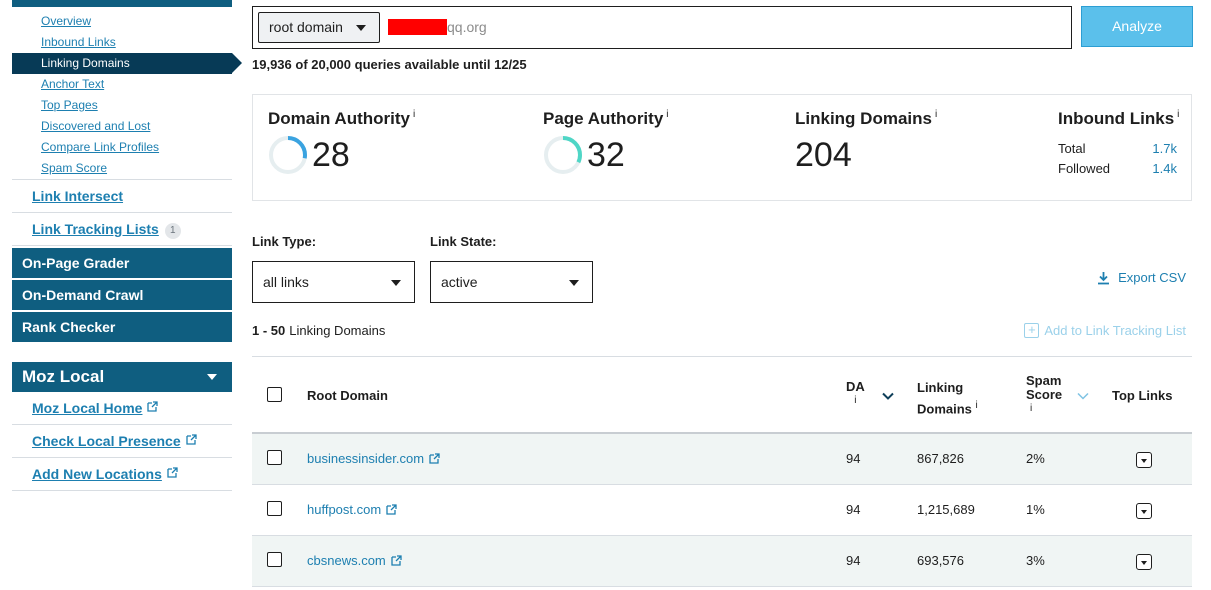 The height and width of the screenshot is (590, 1211). I want to click on check-local-presence-link: Check Local Presence, so click(122, 441).